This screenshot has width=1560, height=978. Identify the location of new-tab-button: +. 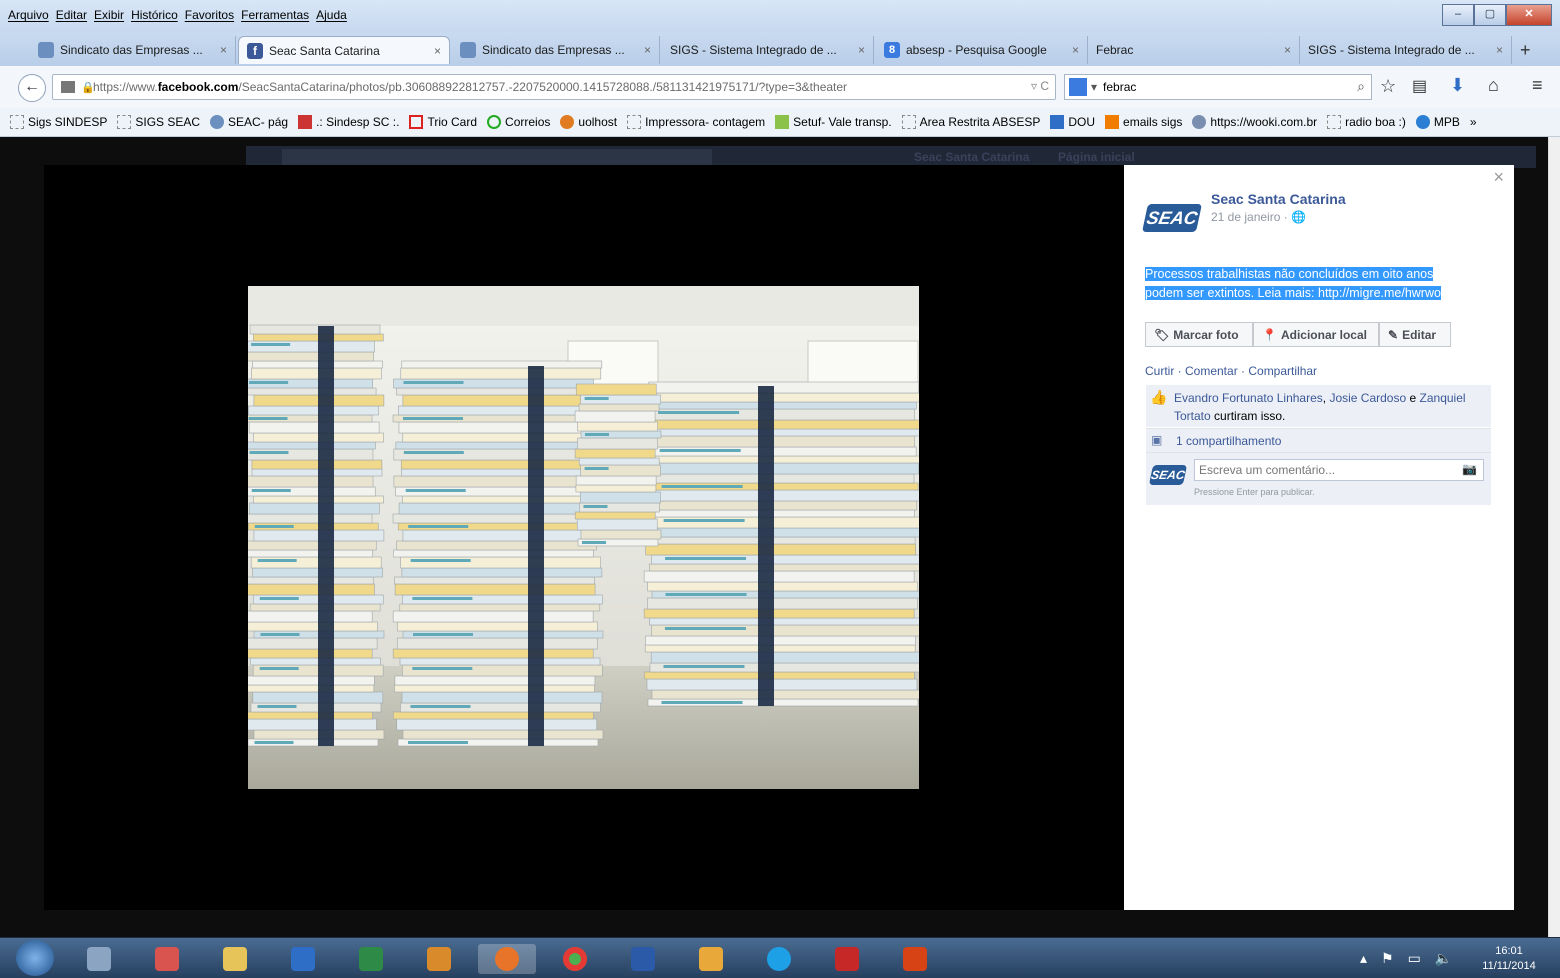
(1525, 50).